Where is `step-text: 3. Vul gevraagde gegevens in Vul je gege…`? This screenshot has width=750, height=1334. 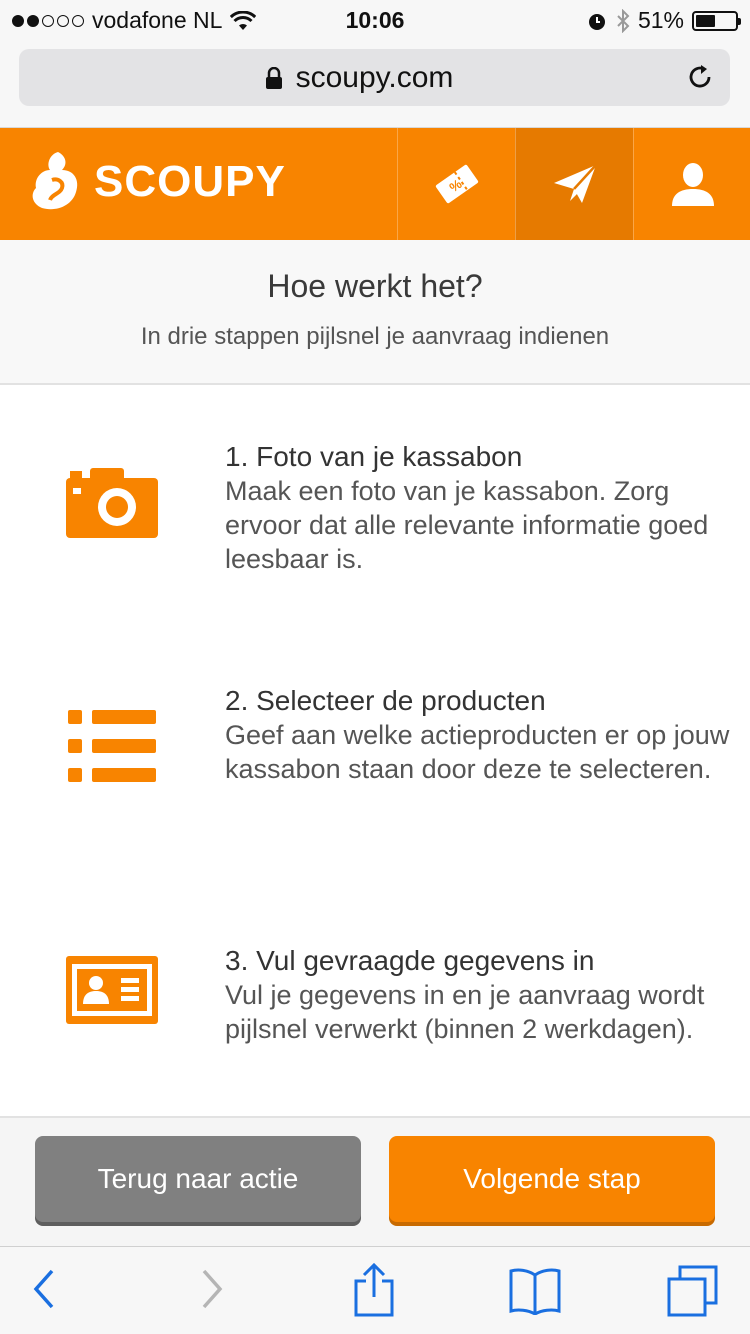
step-text: 3. Vul gevraagde gegevens in Vul je gege… is located at coordinates (485, 995).